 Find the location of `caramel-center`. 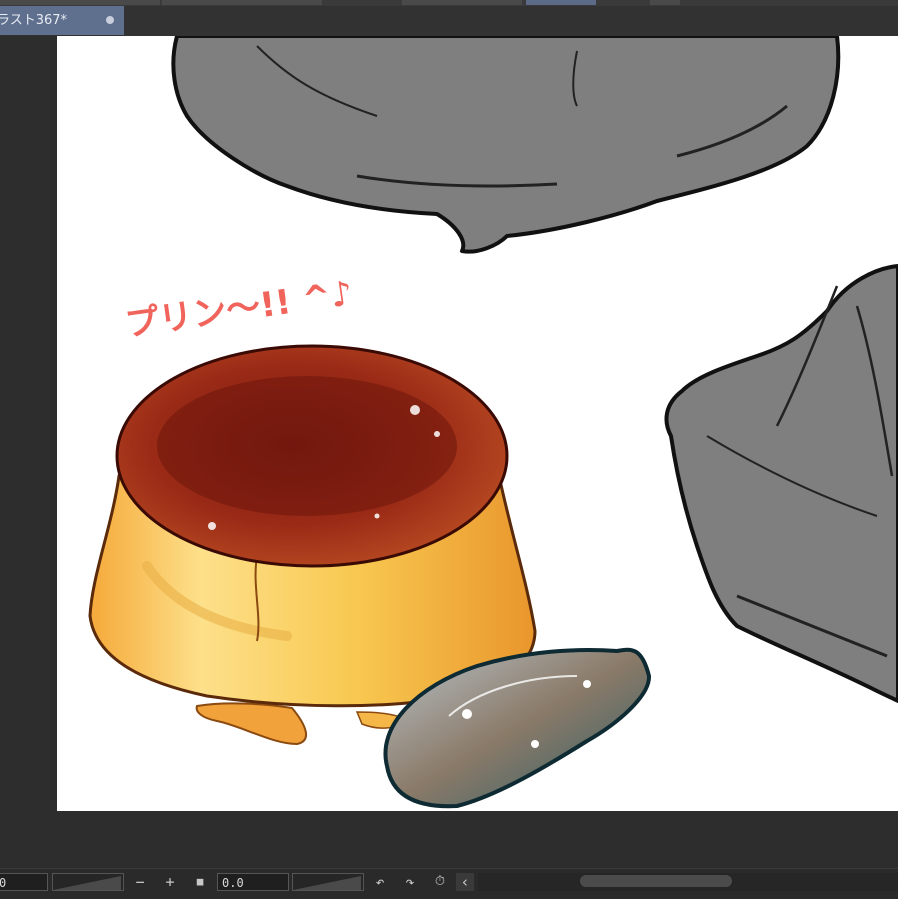

caramel-center is located at coordinates (307, 446).